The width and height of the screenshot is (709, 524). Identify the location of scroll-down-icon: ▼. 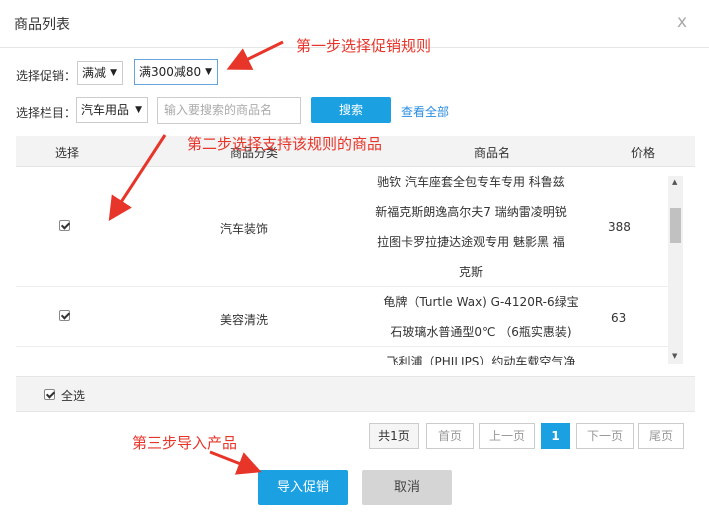
(674, 356).